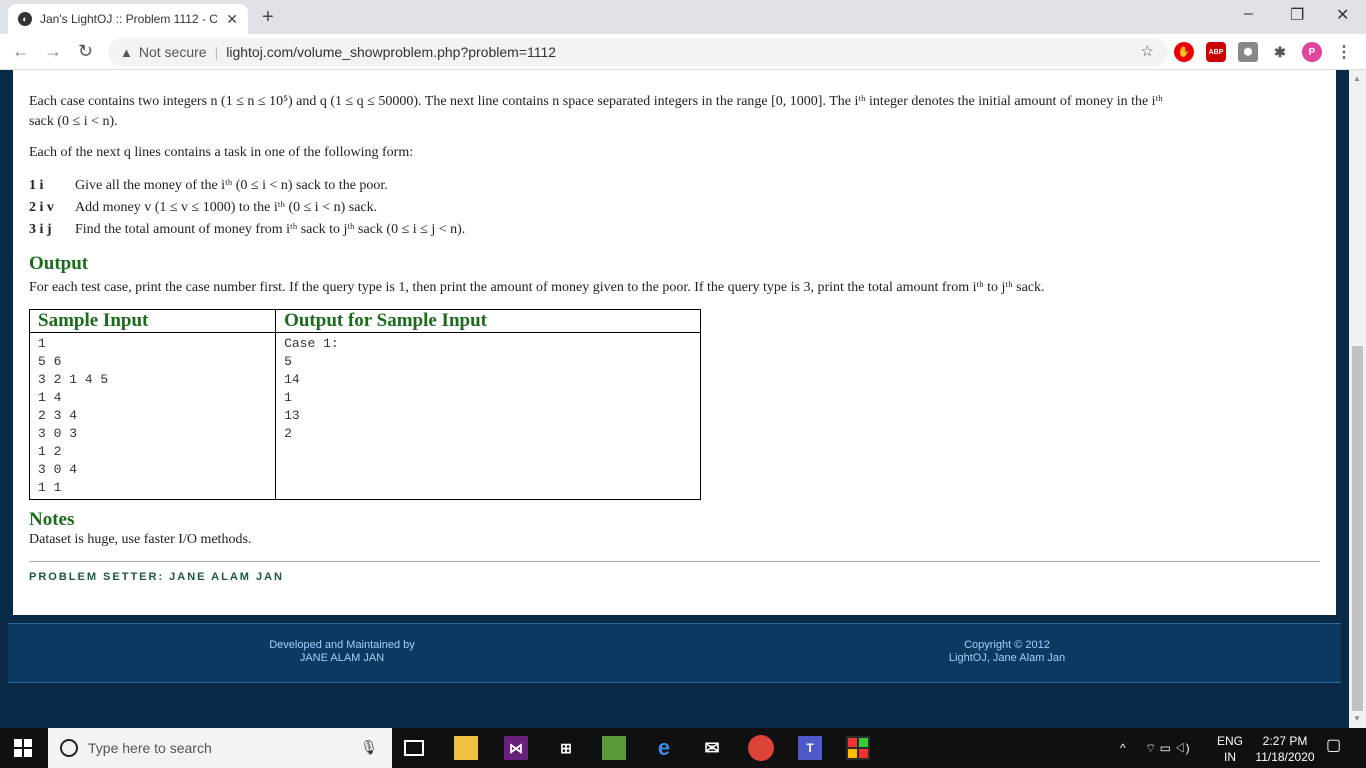 The width and height of the screenshot is (1366, 768). Describe the element at coordinates (288, 433) in the screenshot. I see `sample-output-line: 2` at that location.